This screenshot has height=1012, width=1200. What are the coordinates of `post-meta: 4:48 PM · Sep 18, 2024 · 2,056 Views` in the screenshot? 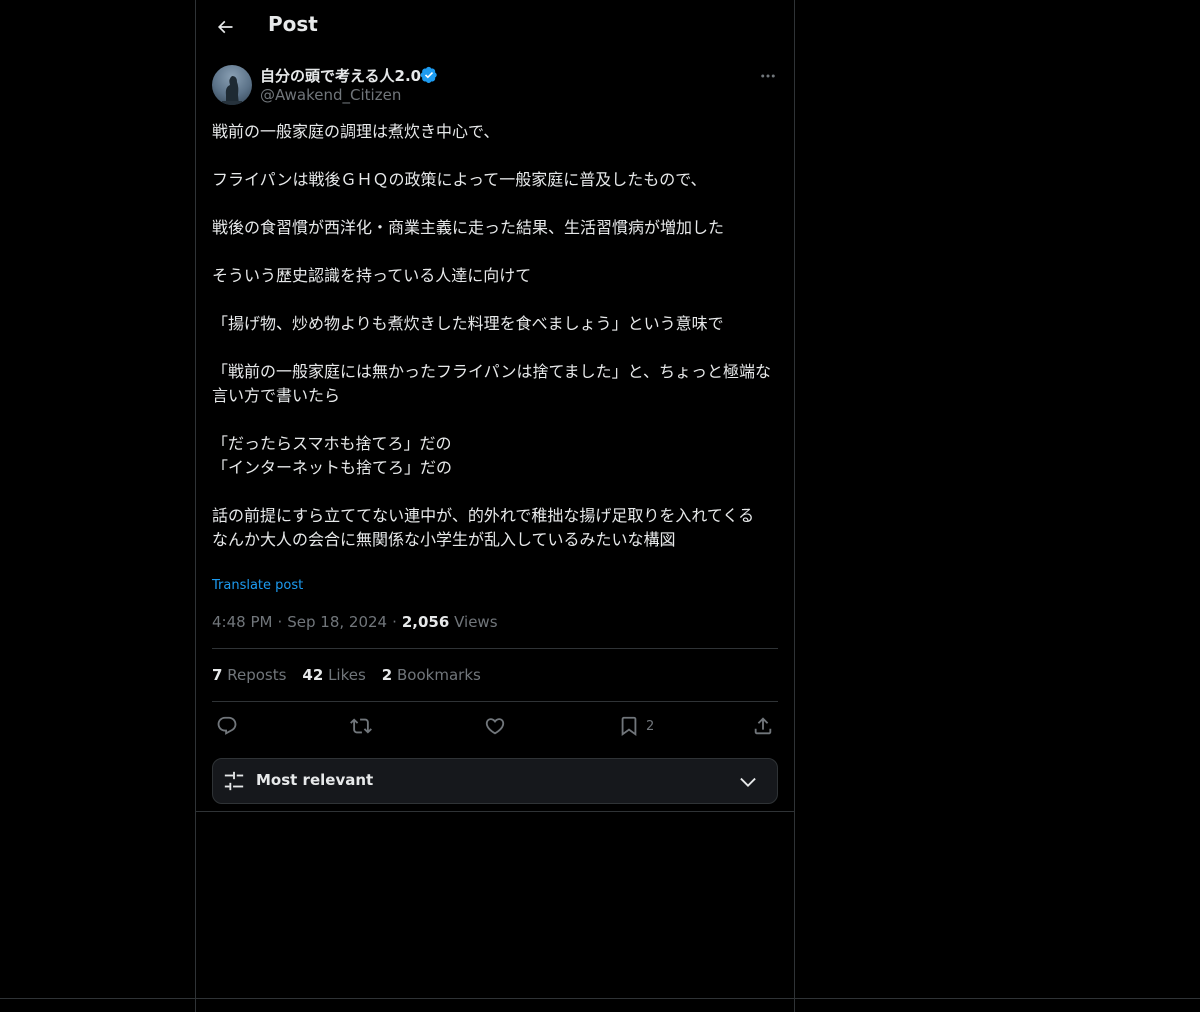 It's located at (355, 622).